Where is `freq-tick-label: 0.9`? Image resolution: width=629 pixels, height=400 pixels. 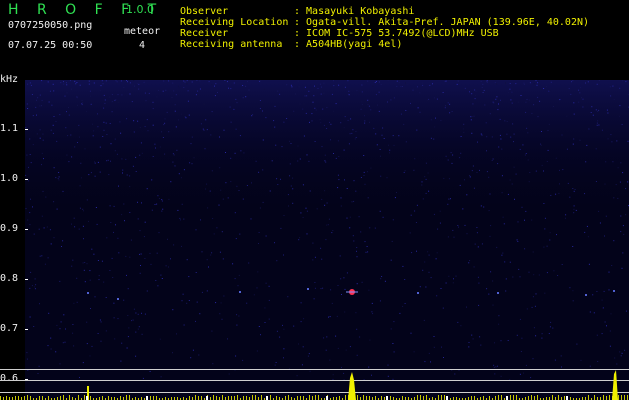
freq-tick-label: 0.9 is located at coordinates (9, 228).